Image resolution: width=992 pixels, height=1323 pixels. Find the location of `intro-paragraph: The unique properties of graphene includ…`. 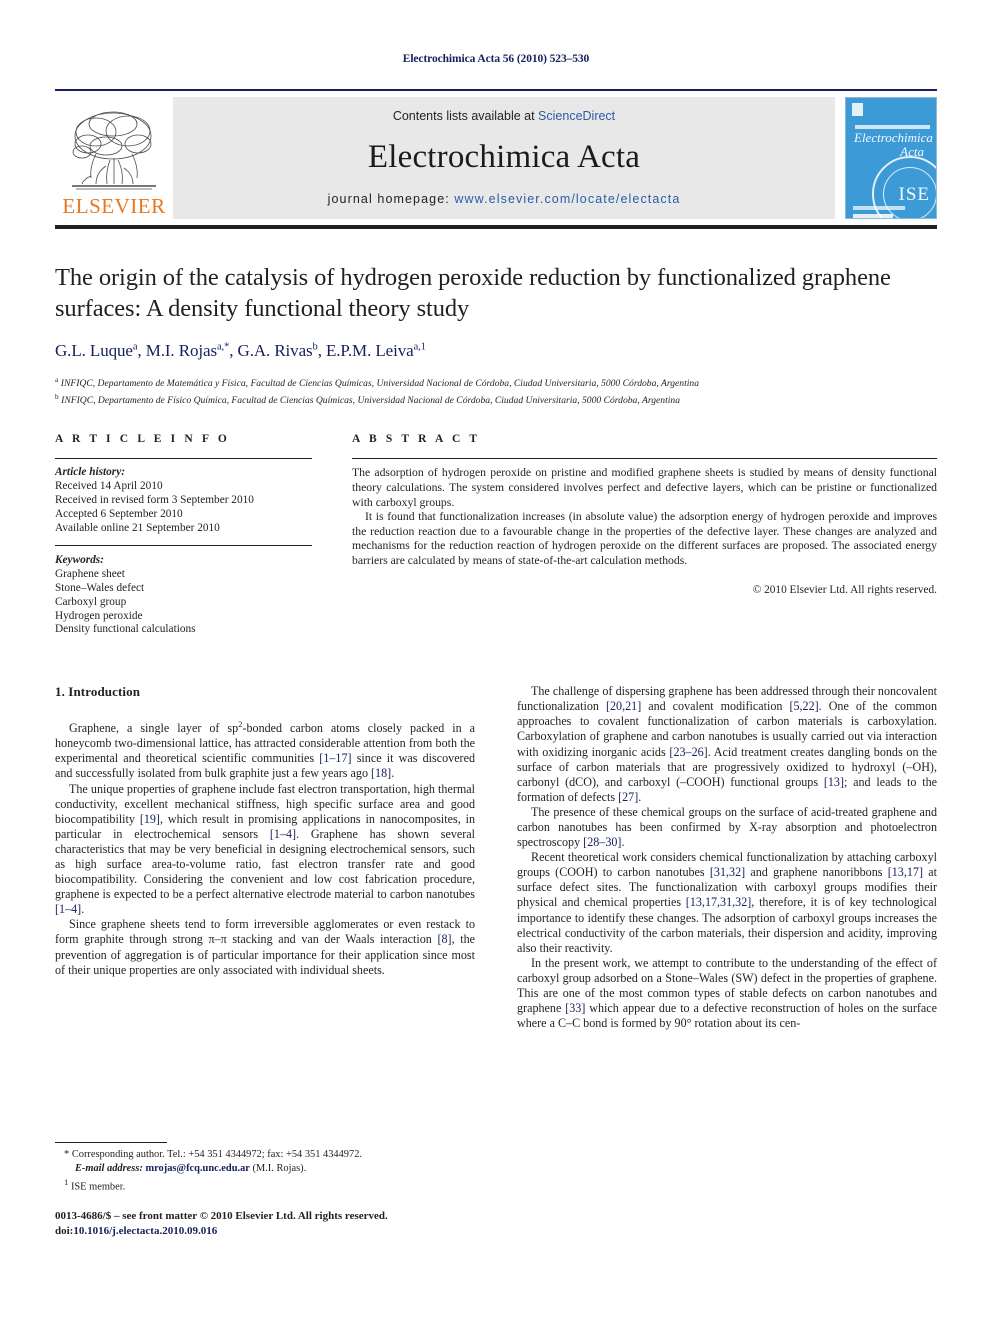

intro-paragraph: The unique properties of graphene includ… is located at coordinates (265, 849).